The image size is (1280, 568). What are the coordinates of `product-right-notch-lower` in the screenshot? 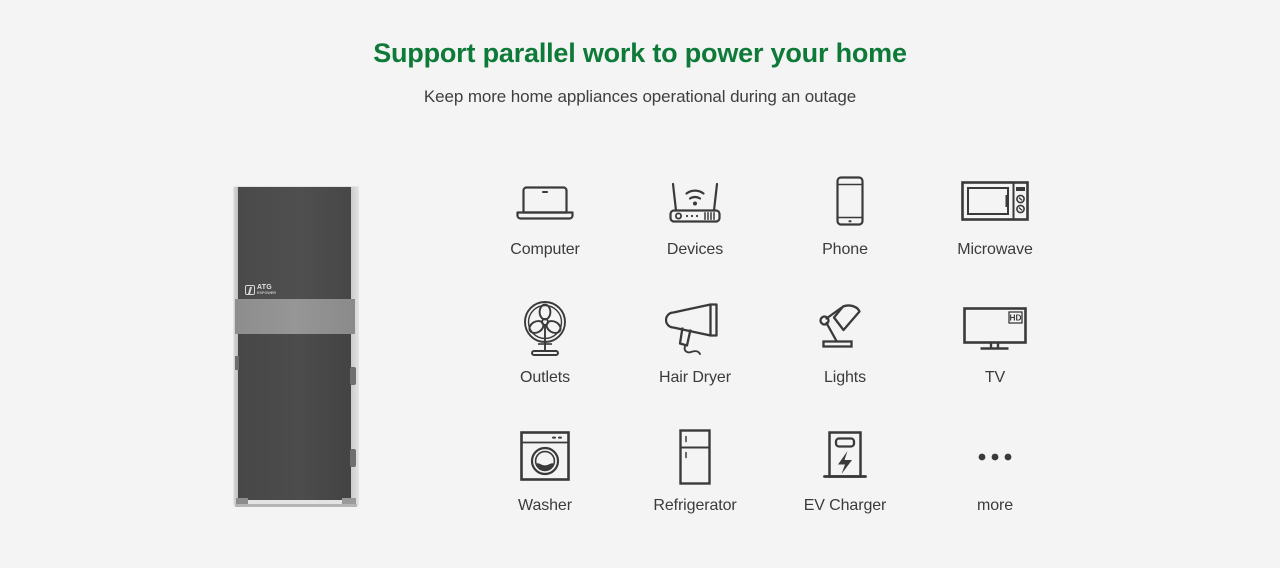 It's located at (353, 458).